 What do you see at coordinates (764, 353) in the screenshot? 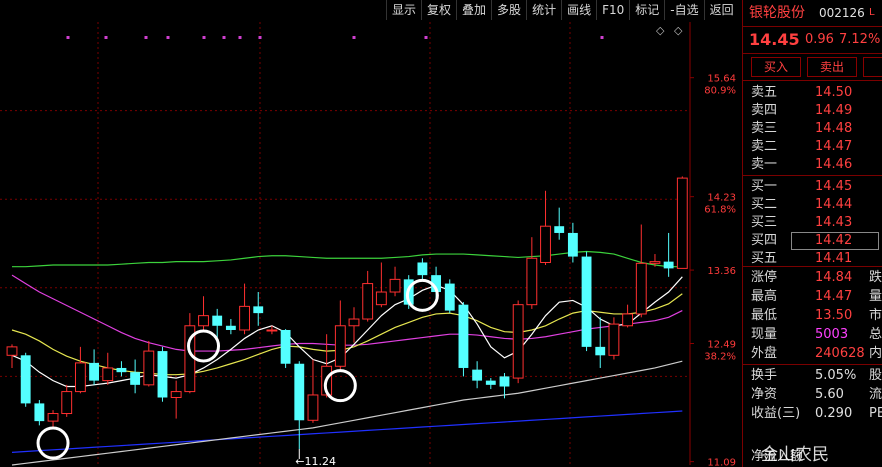
I see `stat-label: 外盘` at bounding box center [764, 353].